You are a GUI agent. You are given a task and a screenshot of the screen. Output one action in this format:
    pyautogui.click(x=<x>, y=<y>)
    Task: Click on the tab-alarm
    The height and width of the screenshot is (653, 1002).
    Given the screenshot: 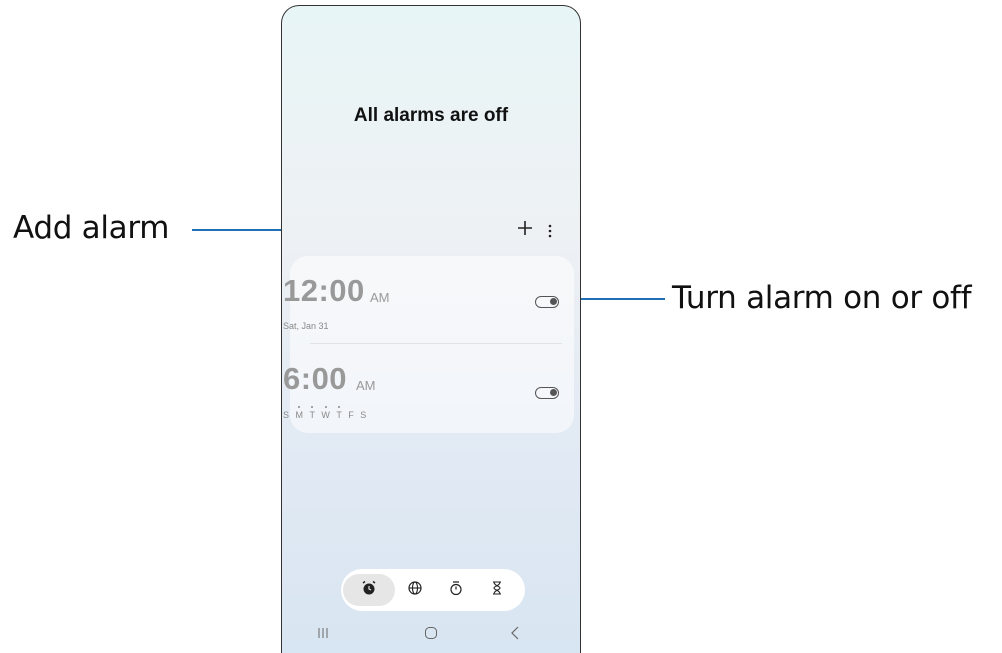 What is the action you would take?
    pyautogui.click(x=369, y=590)
    